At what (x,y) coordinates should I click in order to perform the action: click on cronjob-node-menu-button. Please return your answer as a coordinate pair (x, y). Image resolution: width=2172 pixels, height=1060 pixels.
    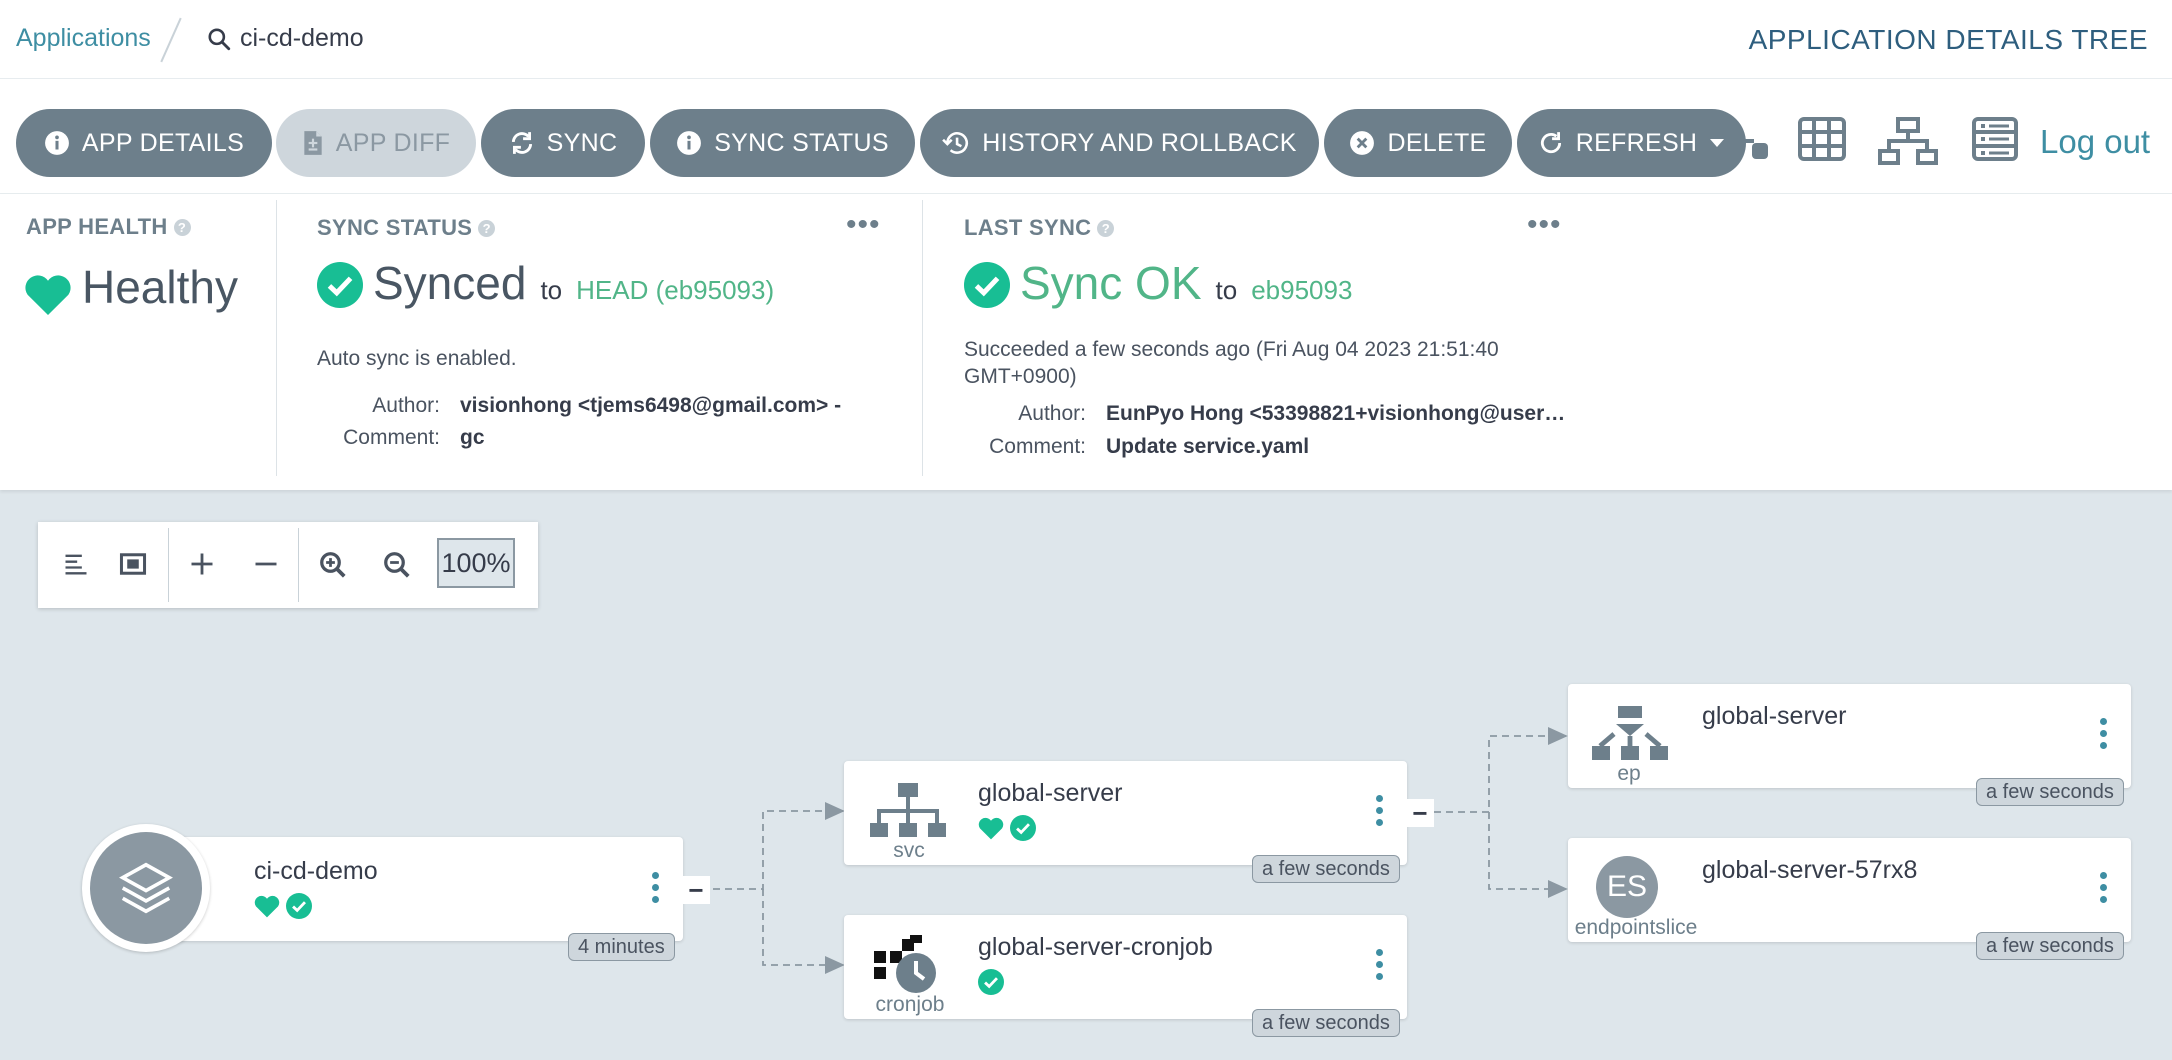
    Looking at the image, I should click on (1380, 967).